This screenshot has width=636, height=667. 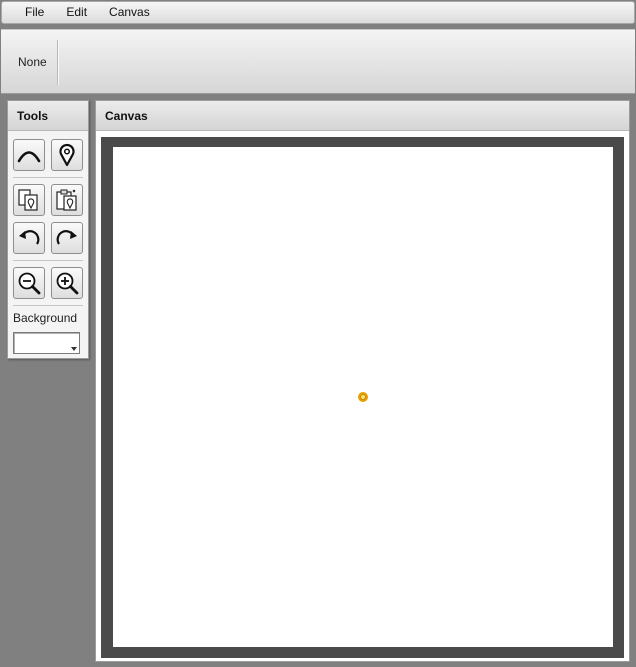 I want to click on copy-button, so click(x=29, y=200).